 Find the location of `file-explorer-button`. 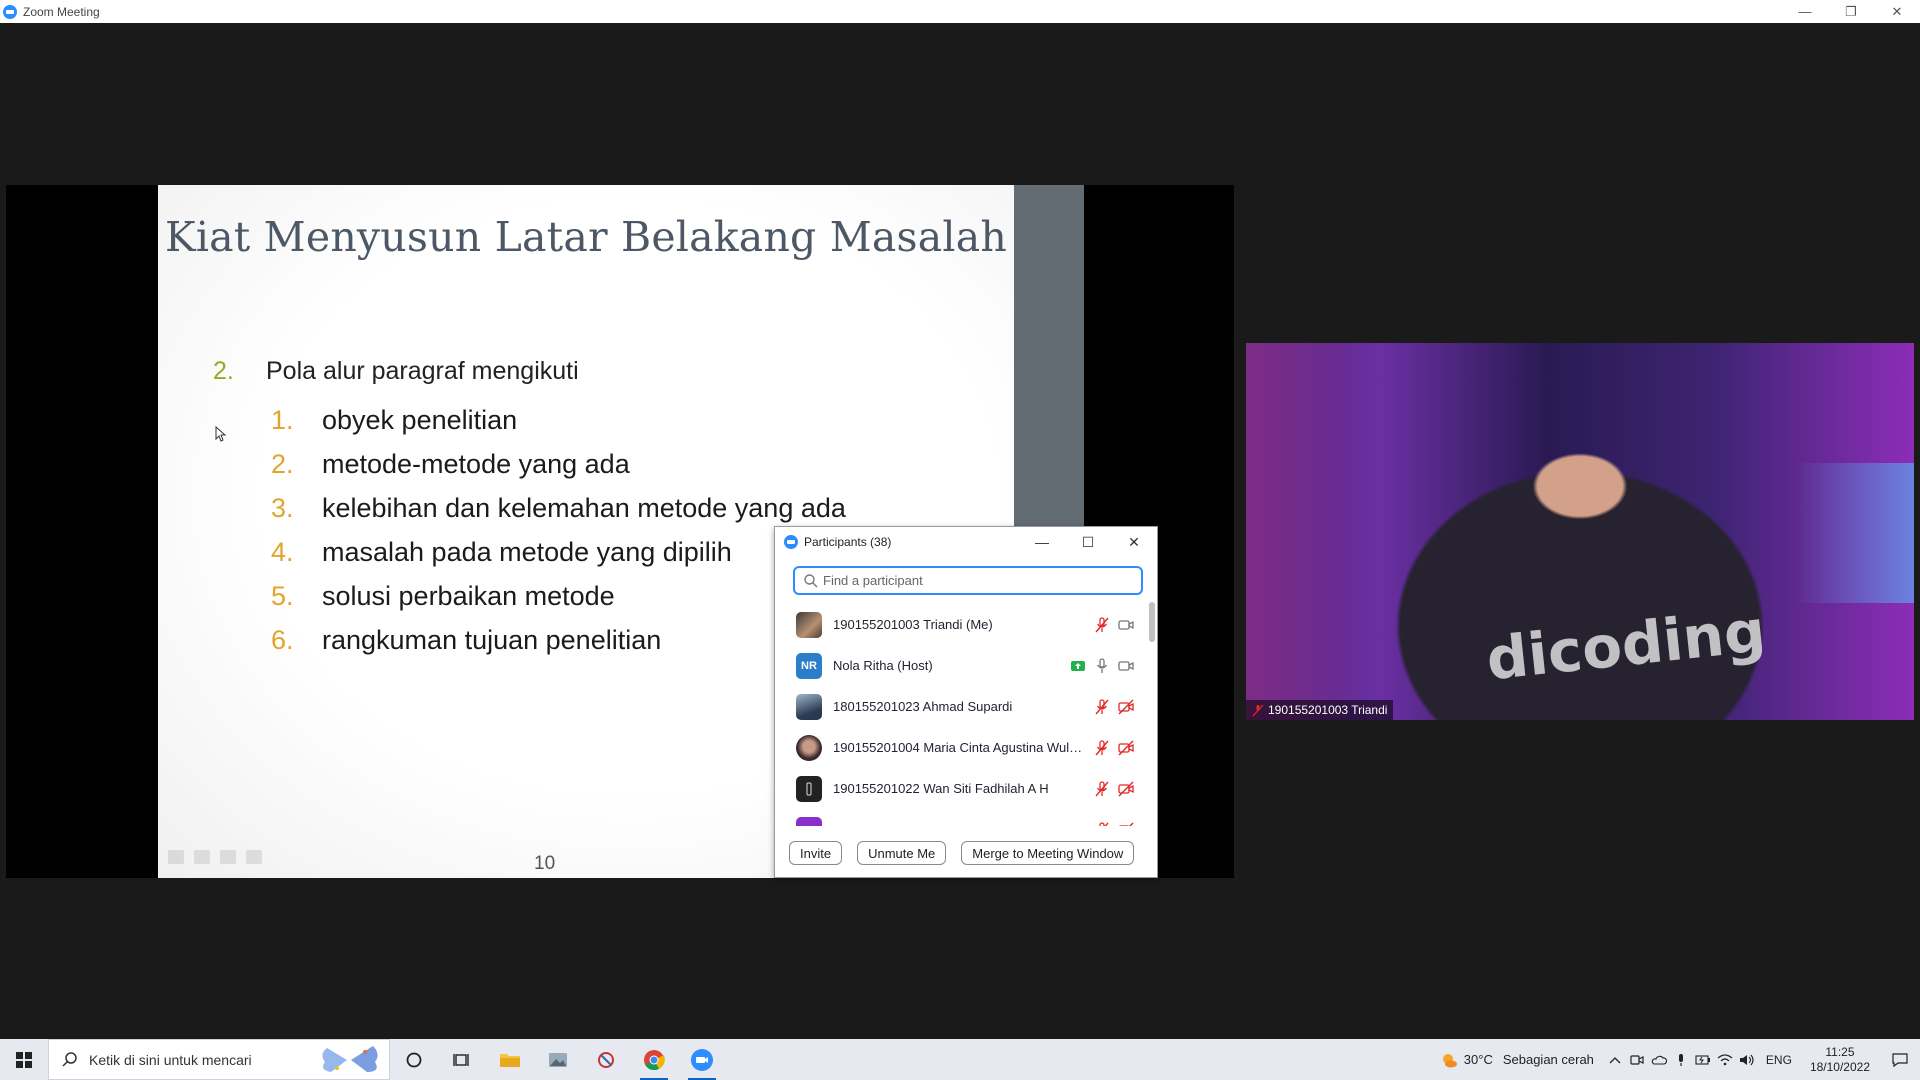

file-explorer-button is located at coordinates (510, 1059).